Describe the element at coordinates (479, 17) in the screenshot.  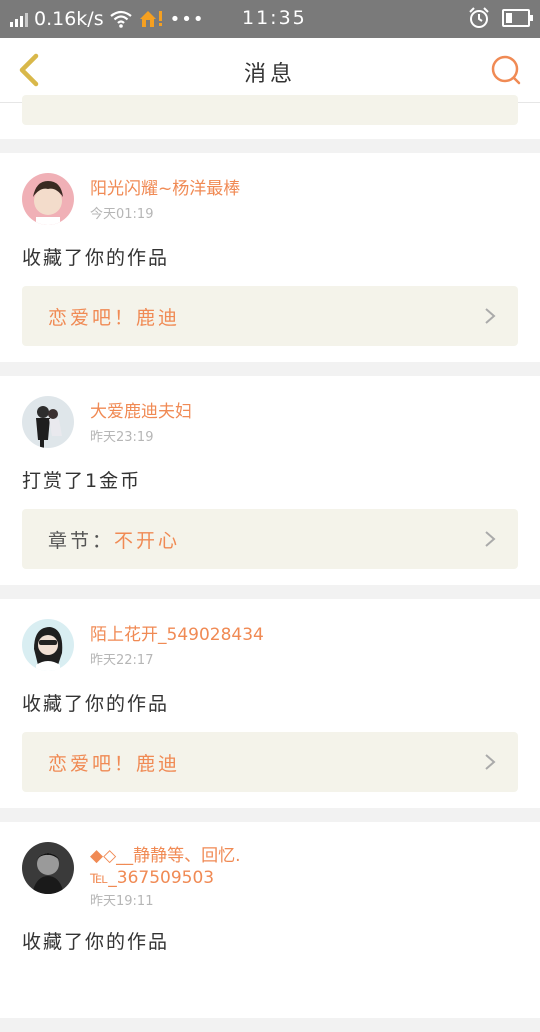
I see `alarm-icon` at that location.